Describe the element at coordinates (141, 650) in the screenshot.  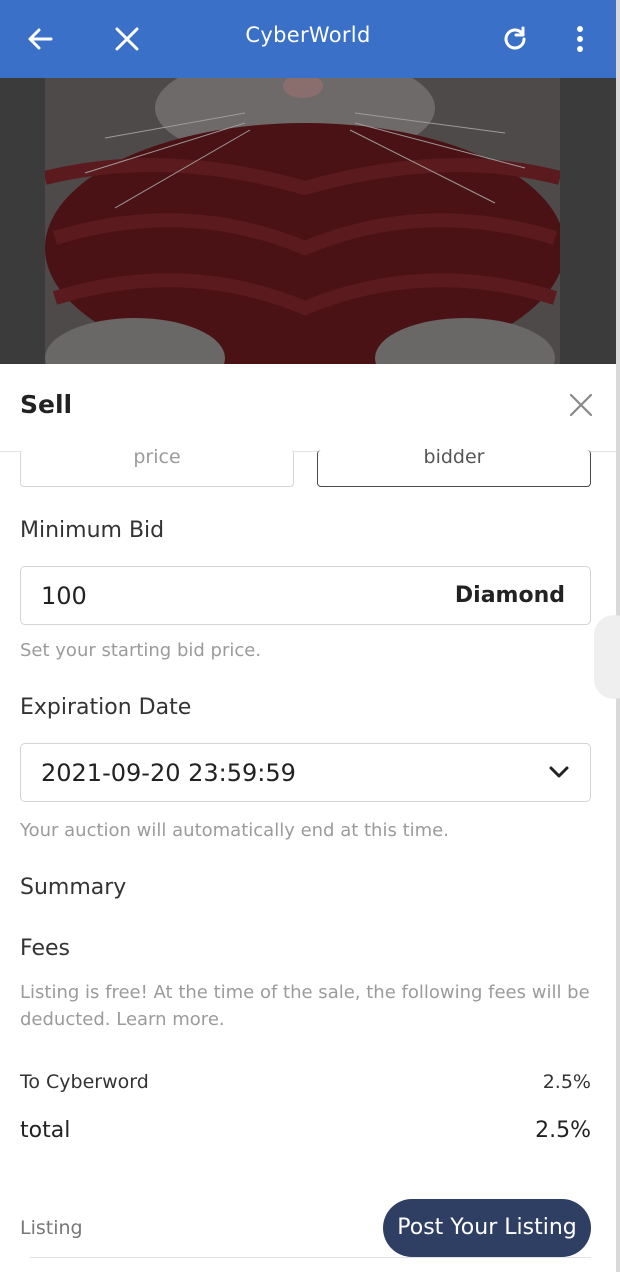
I see `minimum-bid-help: Set your starting bid price.` at that location.